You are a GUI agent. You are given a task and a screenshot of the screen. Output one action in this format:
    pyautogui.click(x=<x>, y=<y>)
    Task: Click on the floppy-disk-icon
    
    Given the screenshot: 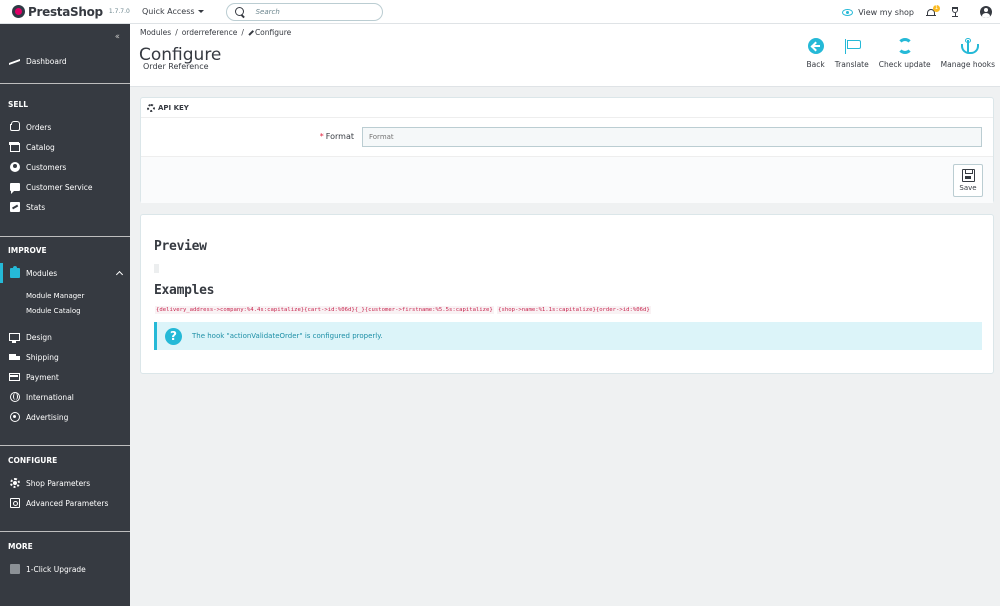 What is the action you would take?
    pyautogui.click(x=968, y=175)
    